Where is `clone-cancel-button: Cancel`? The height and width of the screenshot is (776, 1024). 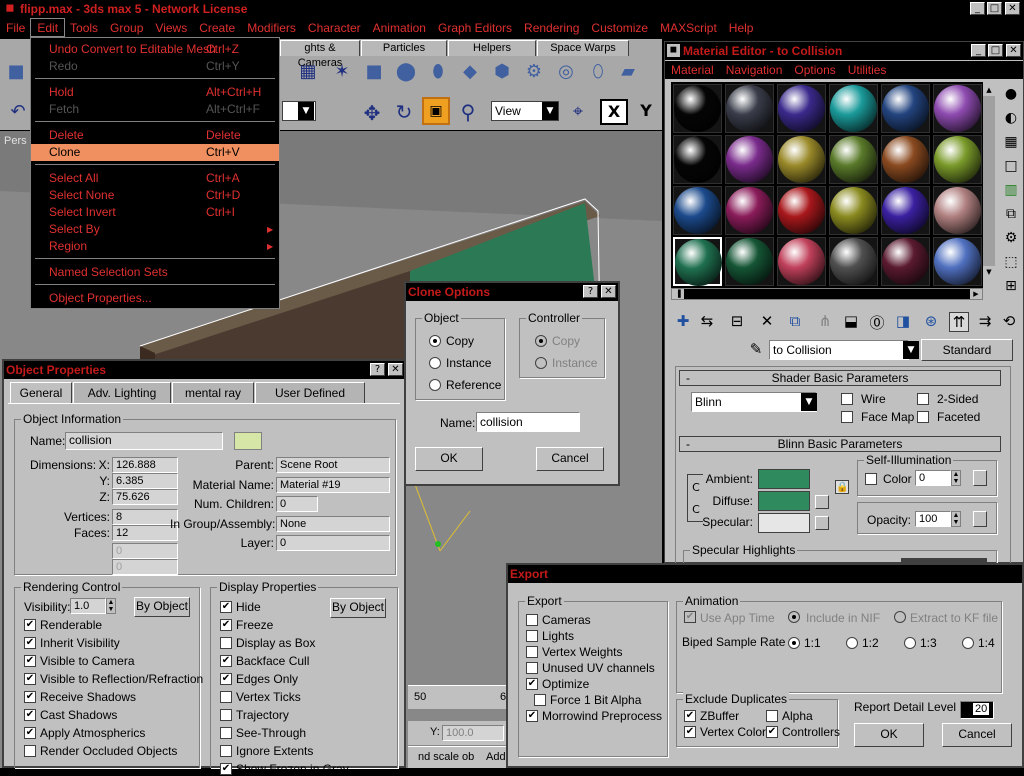
clone-cancel-button: Cancel is located at coordinates (570, 459).